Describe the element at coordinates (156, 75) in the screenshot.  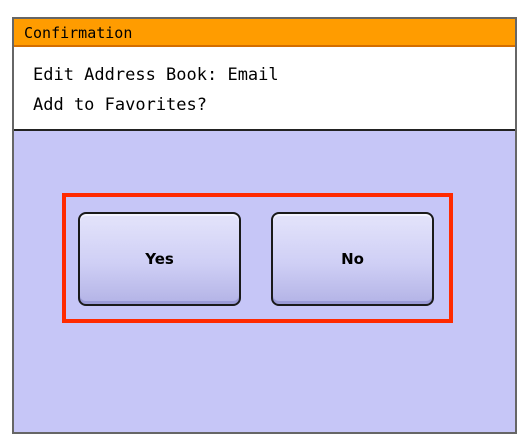
I see `message-line-1: Edit Address Book: Email` at that location.